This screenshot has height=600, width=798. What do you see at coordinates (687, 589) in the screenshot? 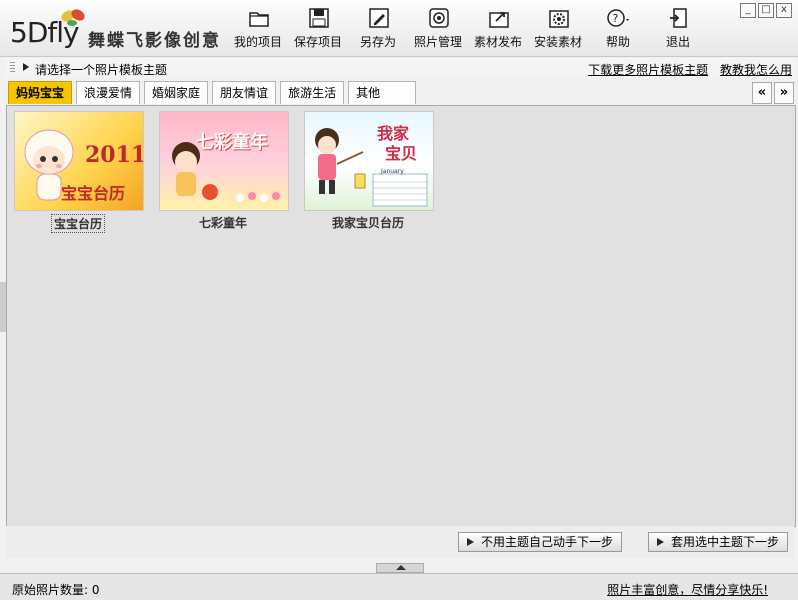
I see `slogan-link: 照片丰富创意，尽情分享快乐!` at bounding box center [687, 589].